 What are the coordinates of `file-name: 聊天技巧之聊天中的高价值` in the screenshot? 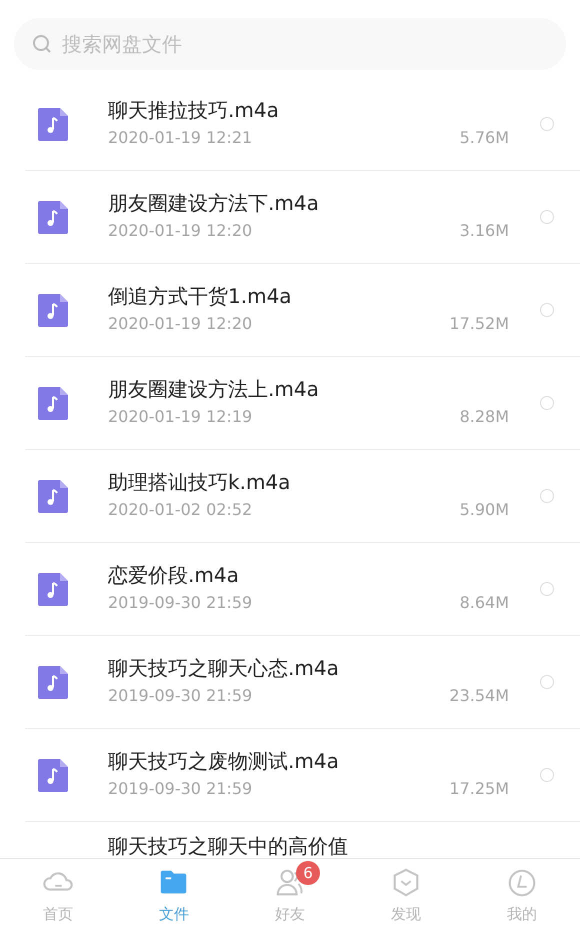 It's located at (228, 846).